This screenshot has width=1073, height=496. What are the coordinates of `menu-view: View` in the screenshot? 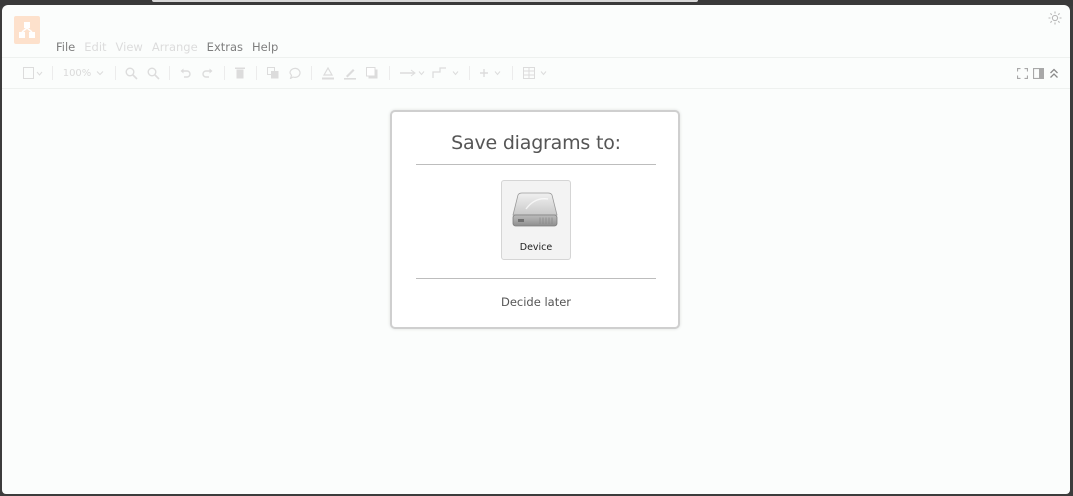 It's located at (129, 47).